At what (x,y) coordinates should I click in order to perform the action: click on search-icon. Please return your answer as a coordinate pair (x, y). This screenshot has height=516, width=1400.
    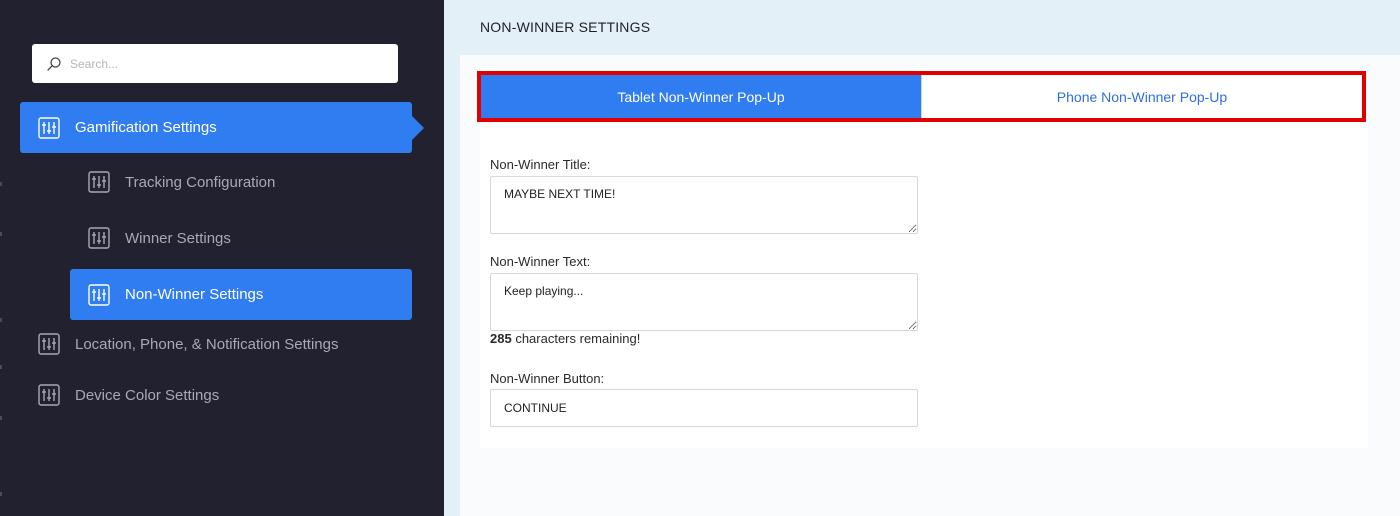
    Looking at the image, I should click on (54, 63).